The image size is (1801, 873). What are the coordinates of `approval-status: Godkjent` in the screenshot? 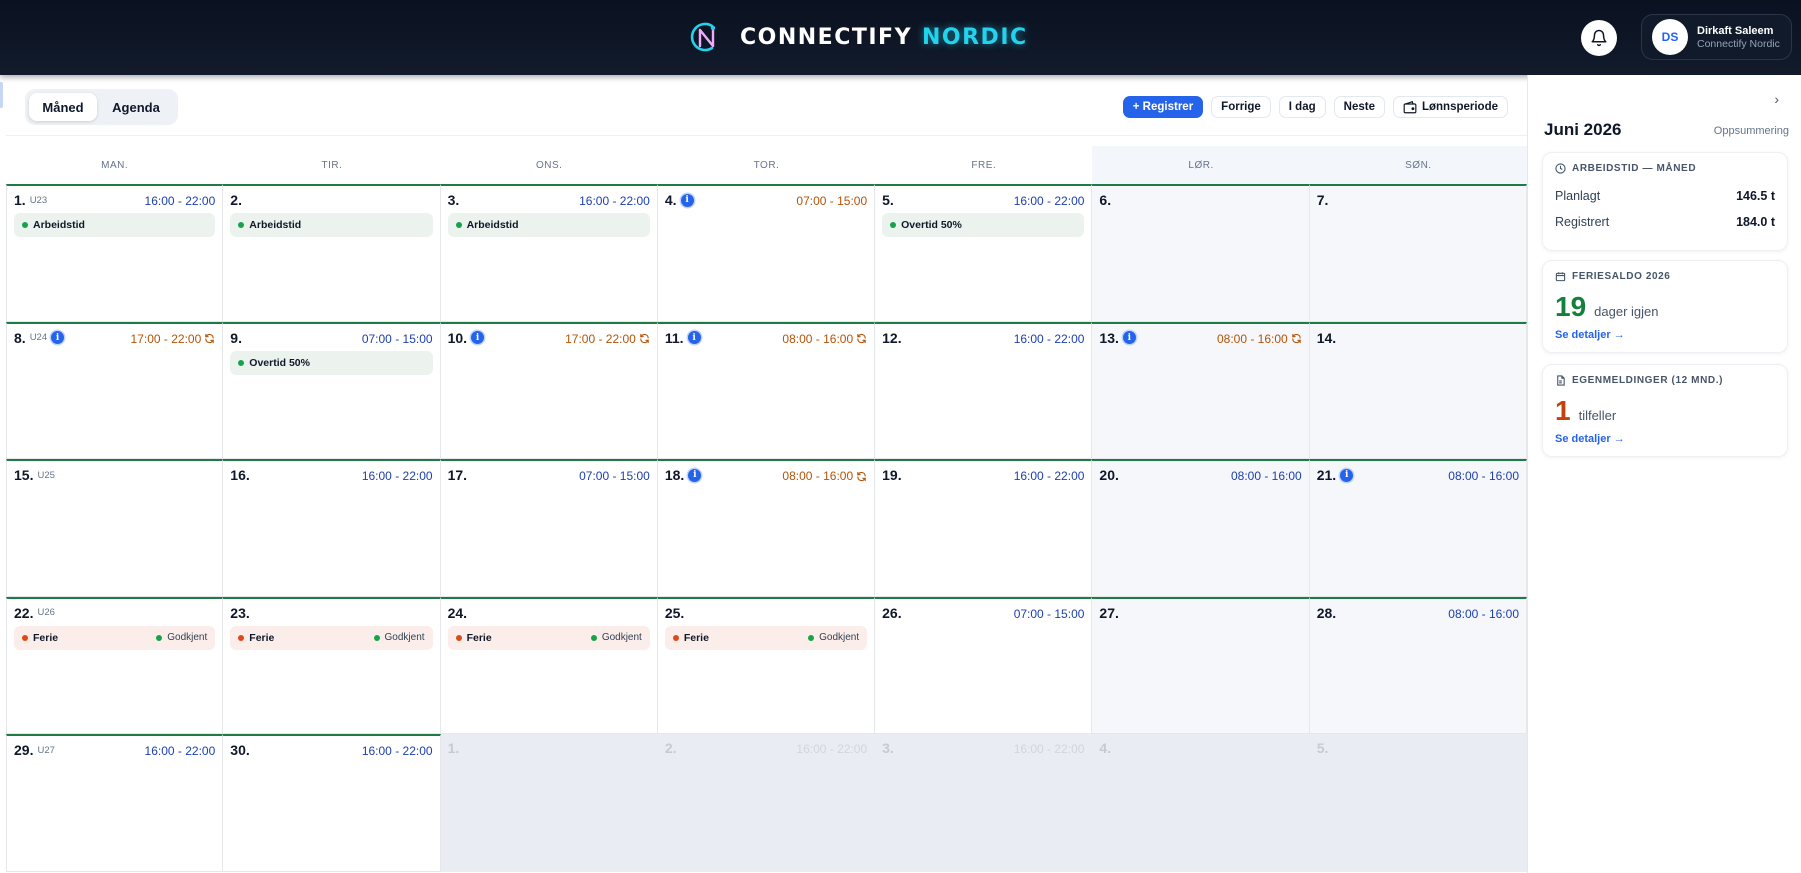 It's located at (399, 637).